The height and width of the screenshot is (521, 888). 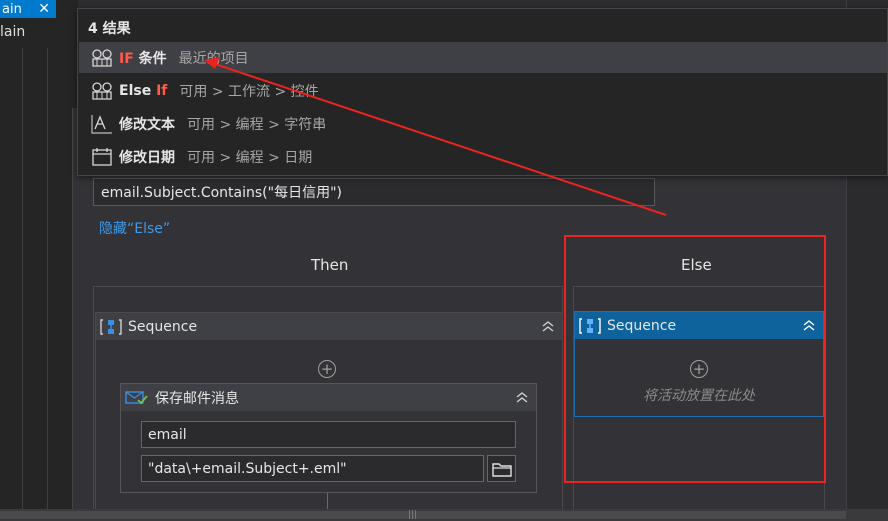 What do you see at coordinates (329, 326) in the screenshot?
I see `sequence-header: Sequence` at bounding box center [329, 326].